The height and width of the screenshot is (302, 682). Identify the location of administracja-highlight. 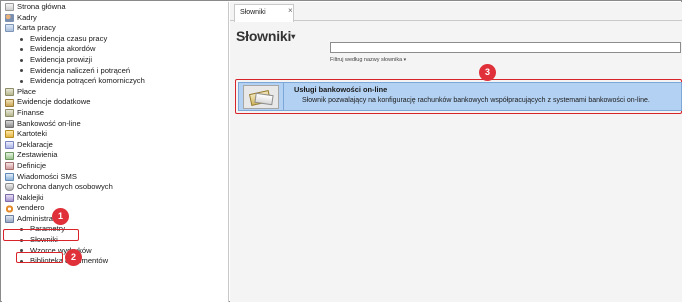
(41, 235).